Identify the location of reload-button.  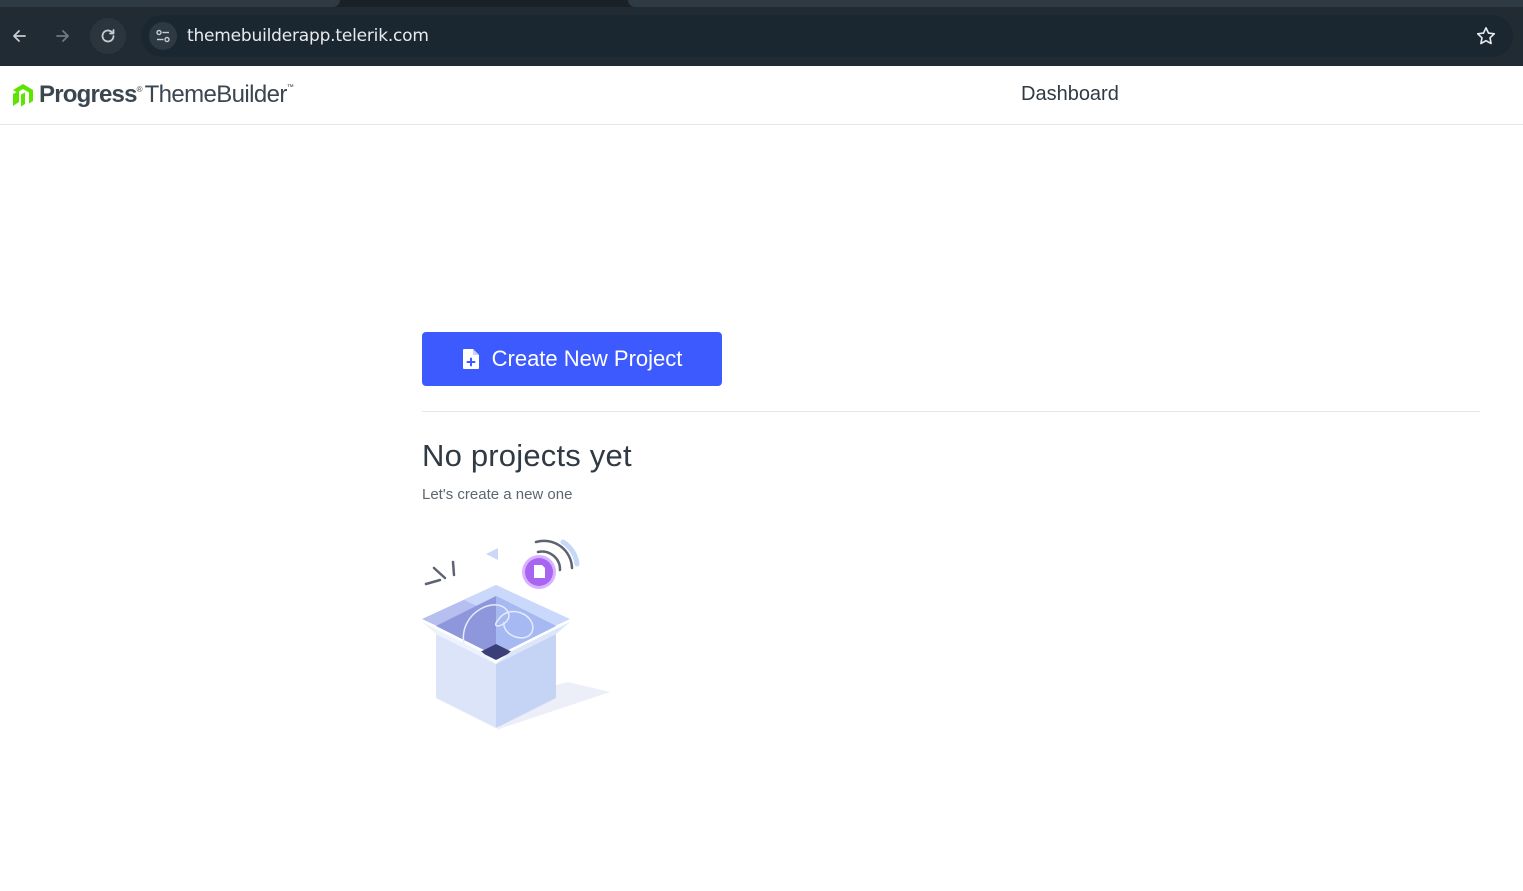
(108, 36).